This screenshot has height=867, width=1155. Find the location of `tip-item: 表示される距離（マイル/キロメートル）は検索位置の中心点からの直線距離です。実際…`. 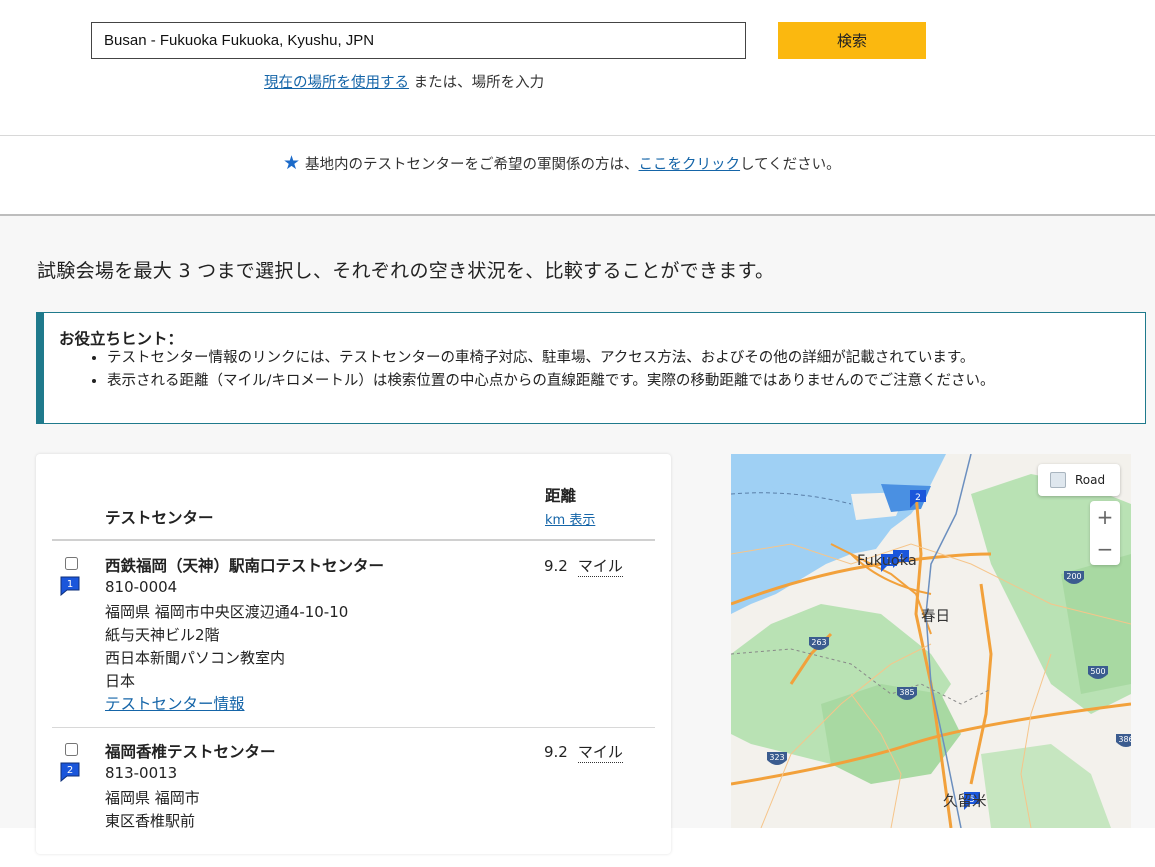

tip-item: 表示される距離（マイル/キロメートル）は検索位置の中心点からの直線距離です。実際… is located at coordinates (551, 381).